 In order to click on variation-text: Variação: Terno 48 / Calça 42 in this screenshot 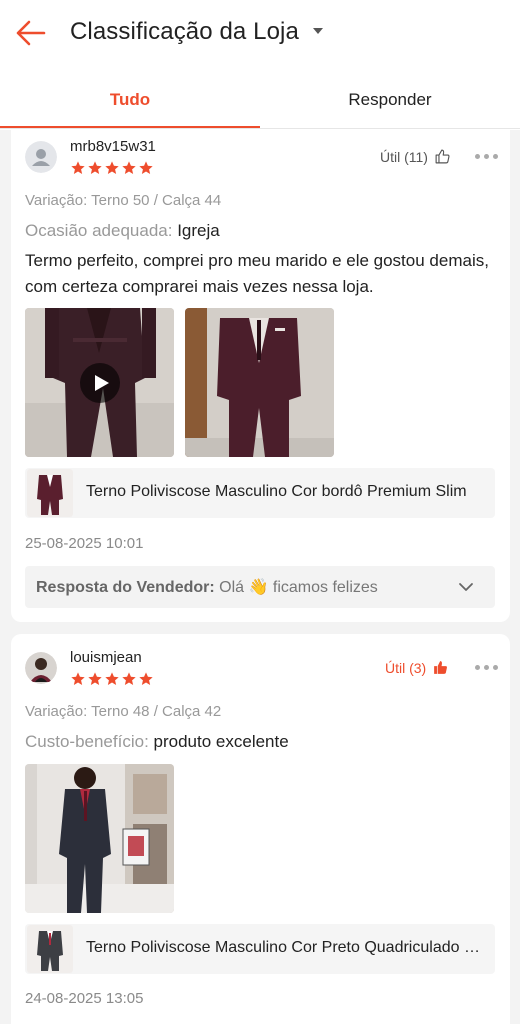, I will do `click(123, 711)`.